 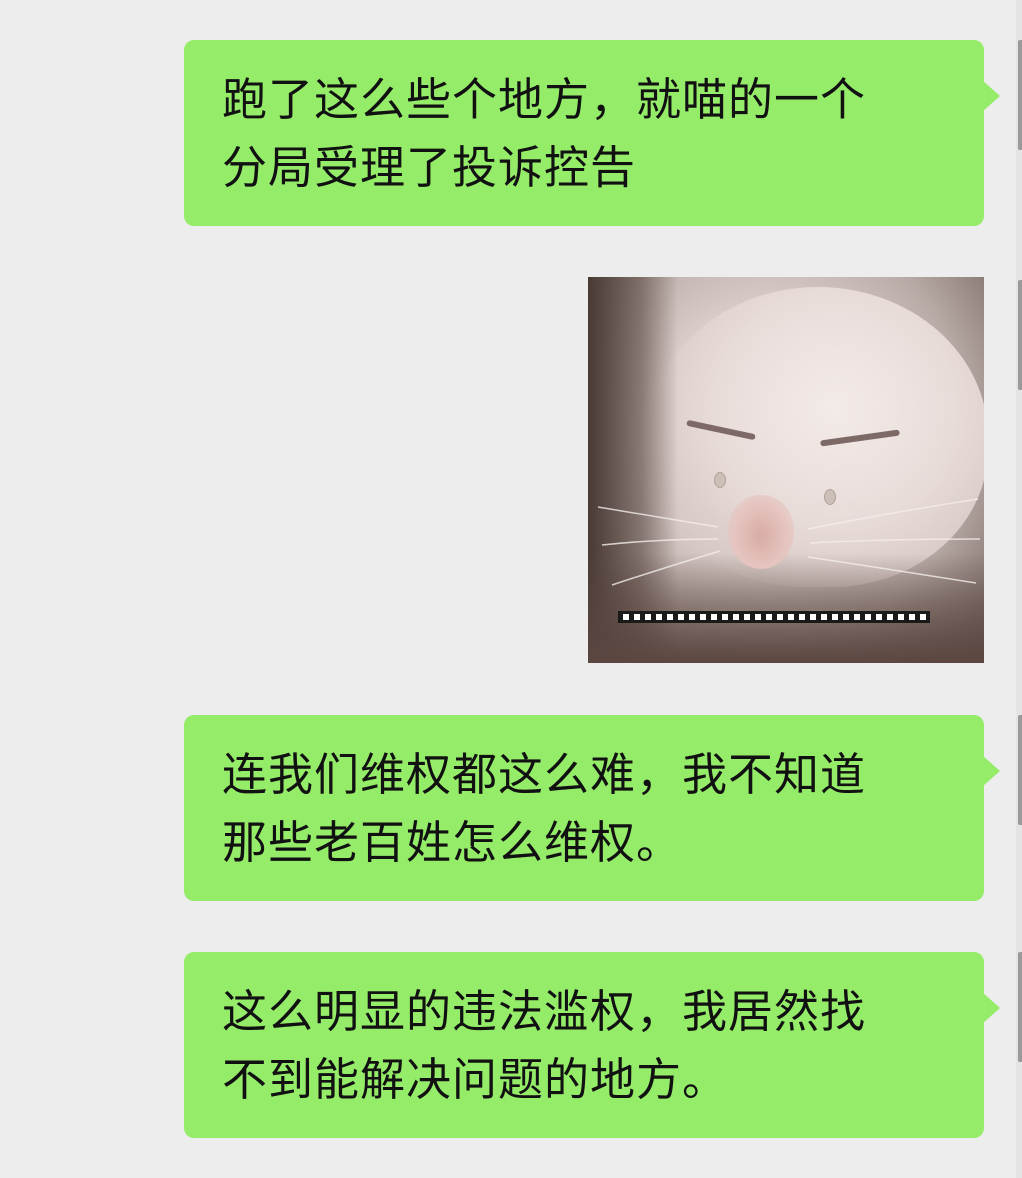 I want to click on message-bubble: 这么明显的违法滥权，我居然找 不到能解决问题的地方。, so click(x=592, y=1045).